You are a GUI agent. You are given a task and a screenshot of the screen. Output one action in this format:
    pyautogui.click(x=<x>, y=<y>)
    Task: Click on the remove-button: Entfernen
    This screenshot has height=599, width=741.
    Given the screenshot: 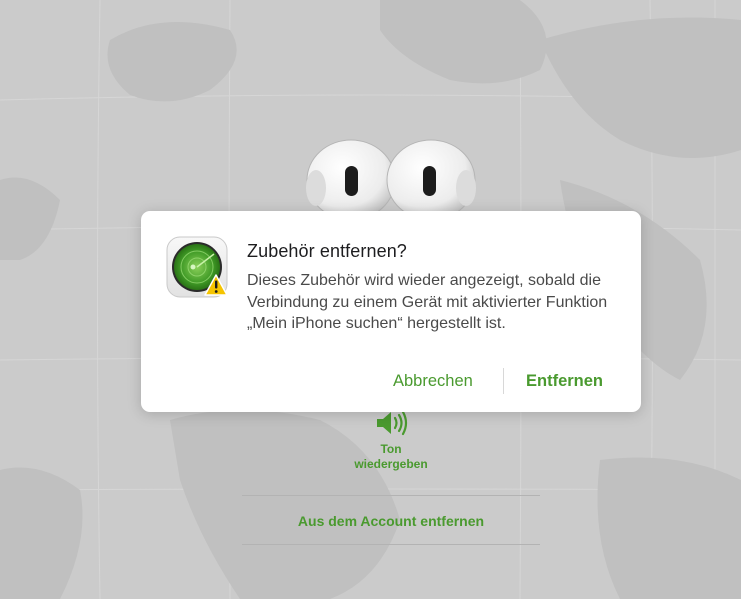 What is the action you would take?
    pyautogui.click(x=564, y=381)
    